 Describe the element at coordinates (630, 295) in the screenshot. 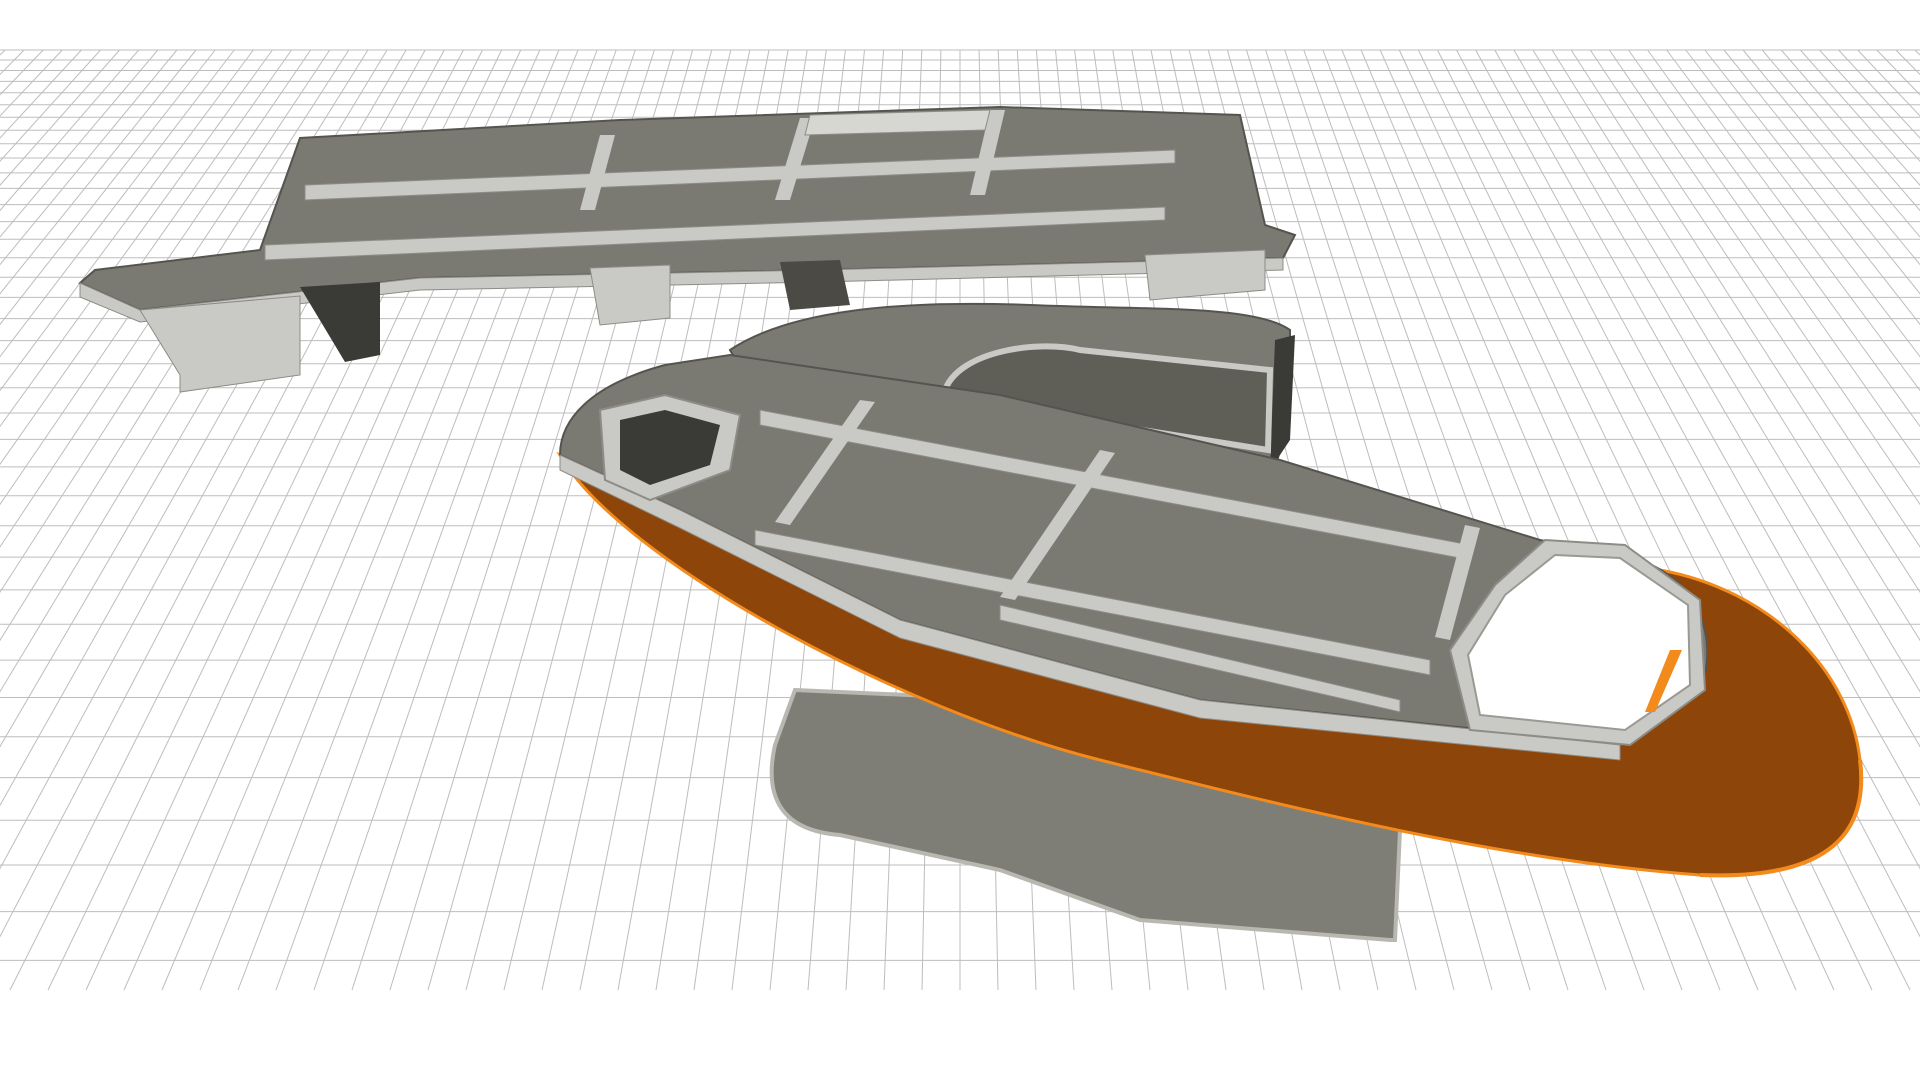

I see `rear-deck-wall-mid` at that location.